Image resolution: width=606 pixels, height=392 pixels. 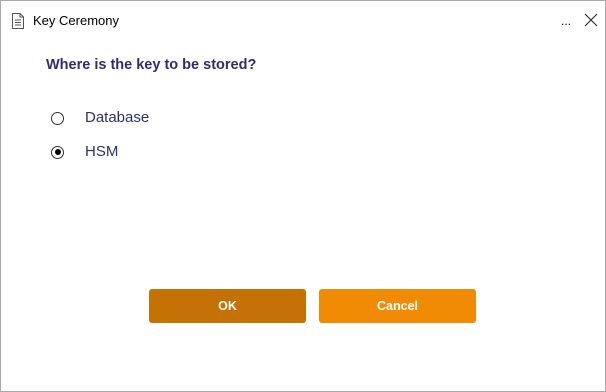 I want to click on radio-button-selected, so click(x=57, y=152).